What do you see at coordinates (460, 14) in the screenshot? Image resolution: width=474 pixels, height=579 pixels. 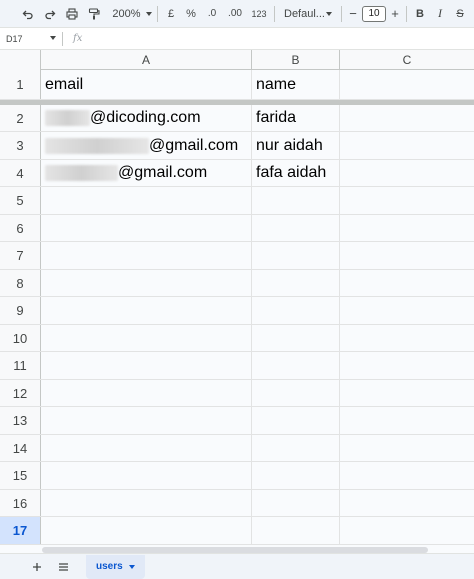 I see `strikethrough-button: S` at bounding box center [460, 14].